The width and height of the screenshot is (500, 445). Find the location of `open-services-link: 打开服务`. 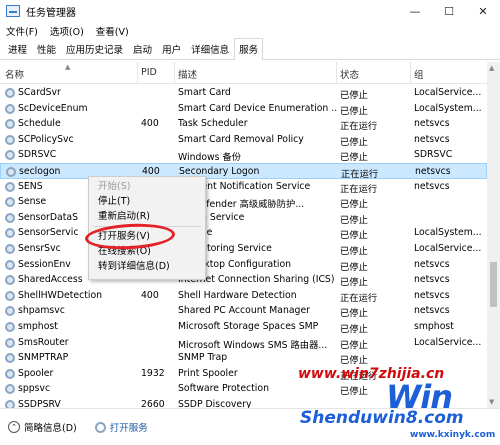

open-services-link: 打开服务 is located at coordinates (121, 427).